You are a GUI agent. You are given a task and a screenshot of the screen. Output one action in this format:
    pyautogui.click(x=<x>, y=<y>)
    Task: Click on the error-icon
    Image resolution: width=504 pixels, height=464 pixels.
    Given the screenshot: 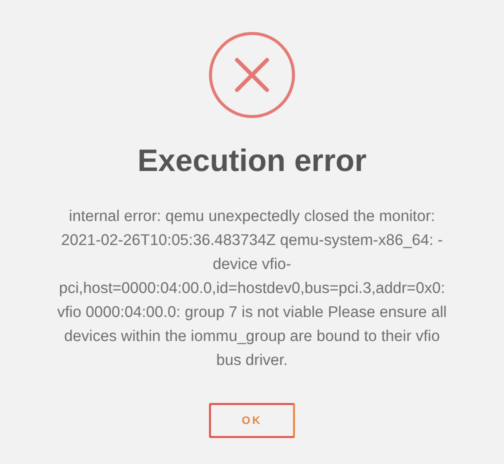 What is the action you would take?
    pyautogui.click(x=252, y=75)
    